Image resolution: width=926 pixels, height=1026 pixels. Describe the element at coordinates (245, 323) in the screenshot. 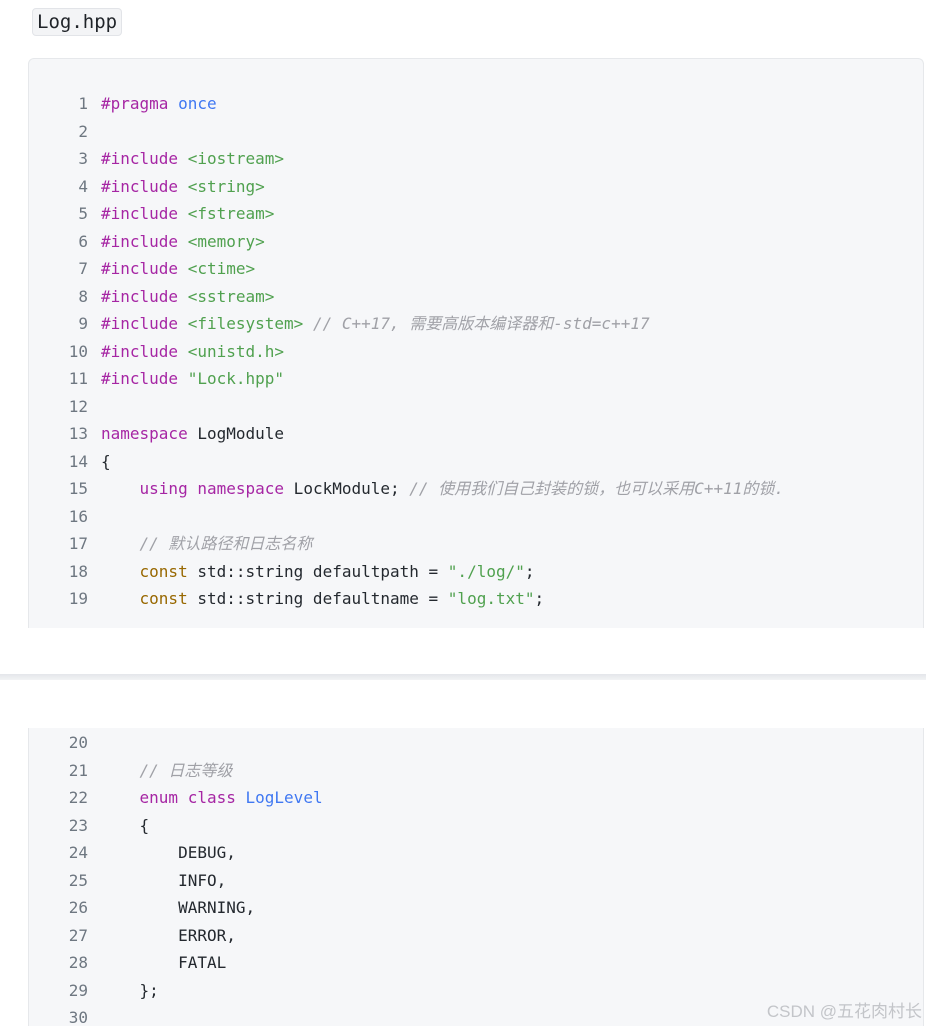

I see `code-token: <filesystem>` at that location.